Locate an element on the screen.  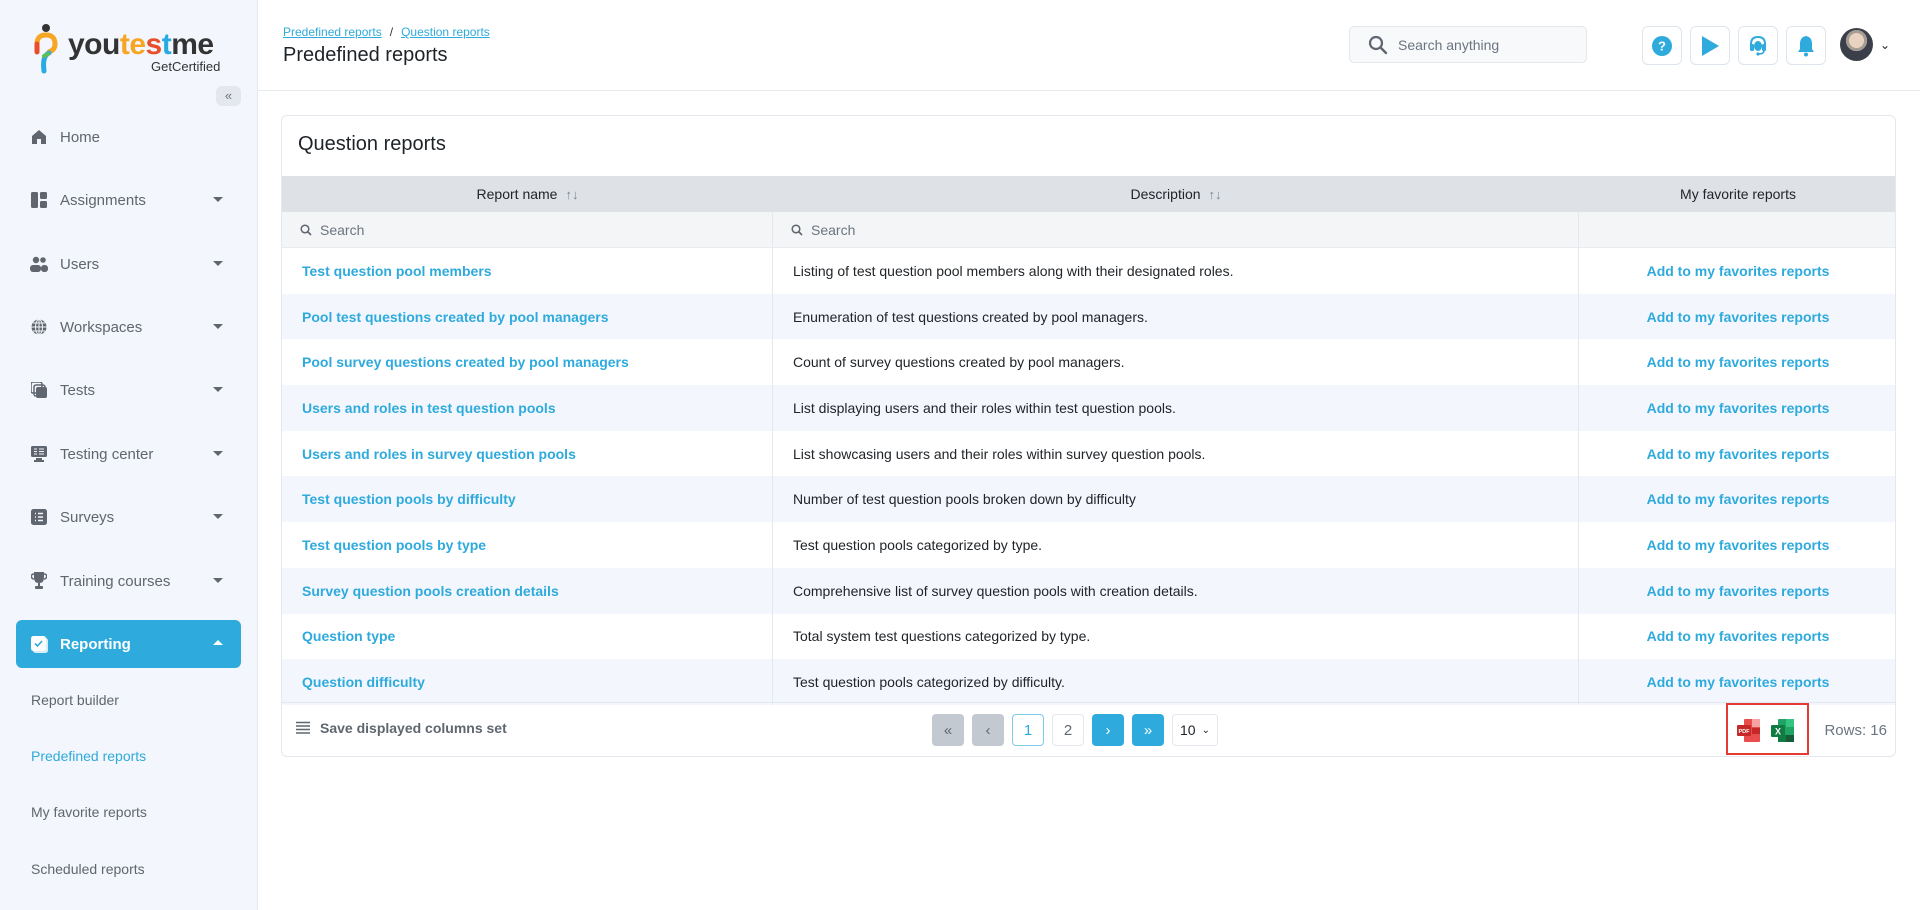
logo-part: s is located at coordinates (154, 44).